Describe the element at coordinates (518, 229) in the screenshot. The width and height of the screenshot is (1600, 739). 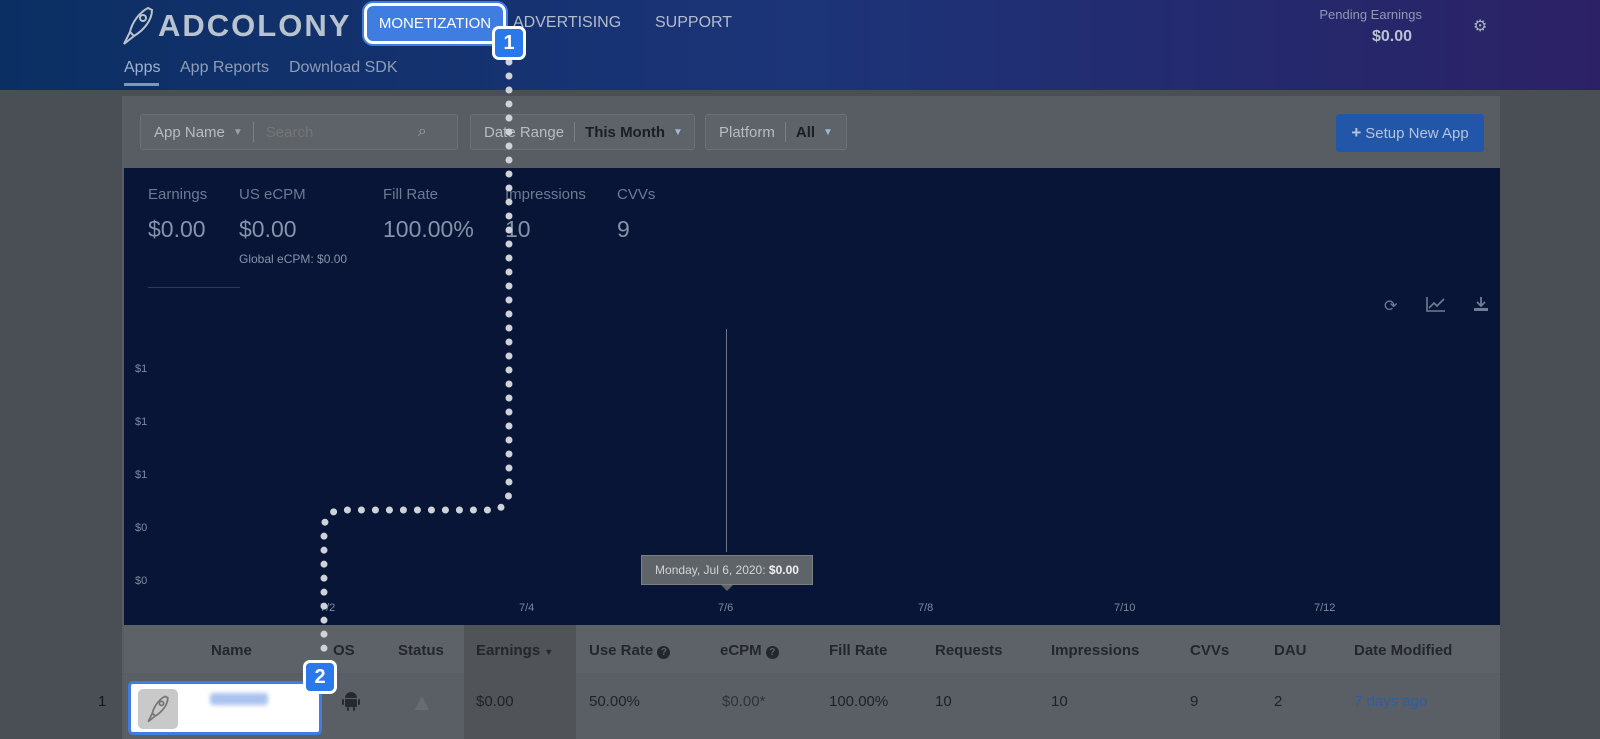
I see `stat-impressions-value: 10` at that location.